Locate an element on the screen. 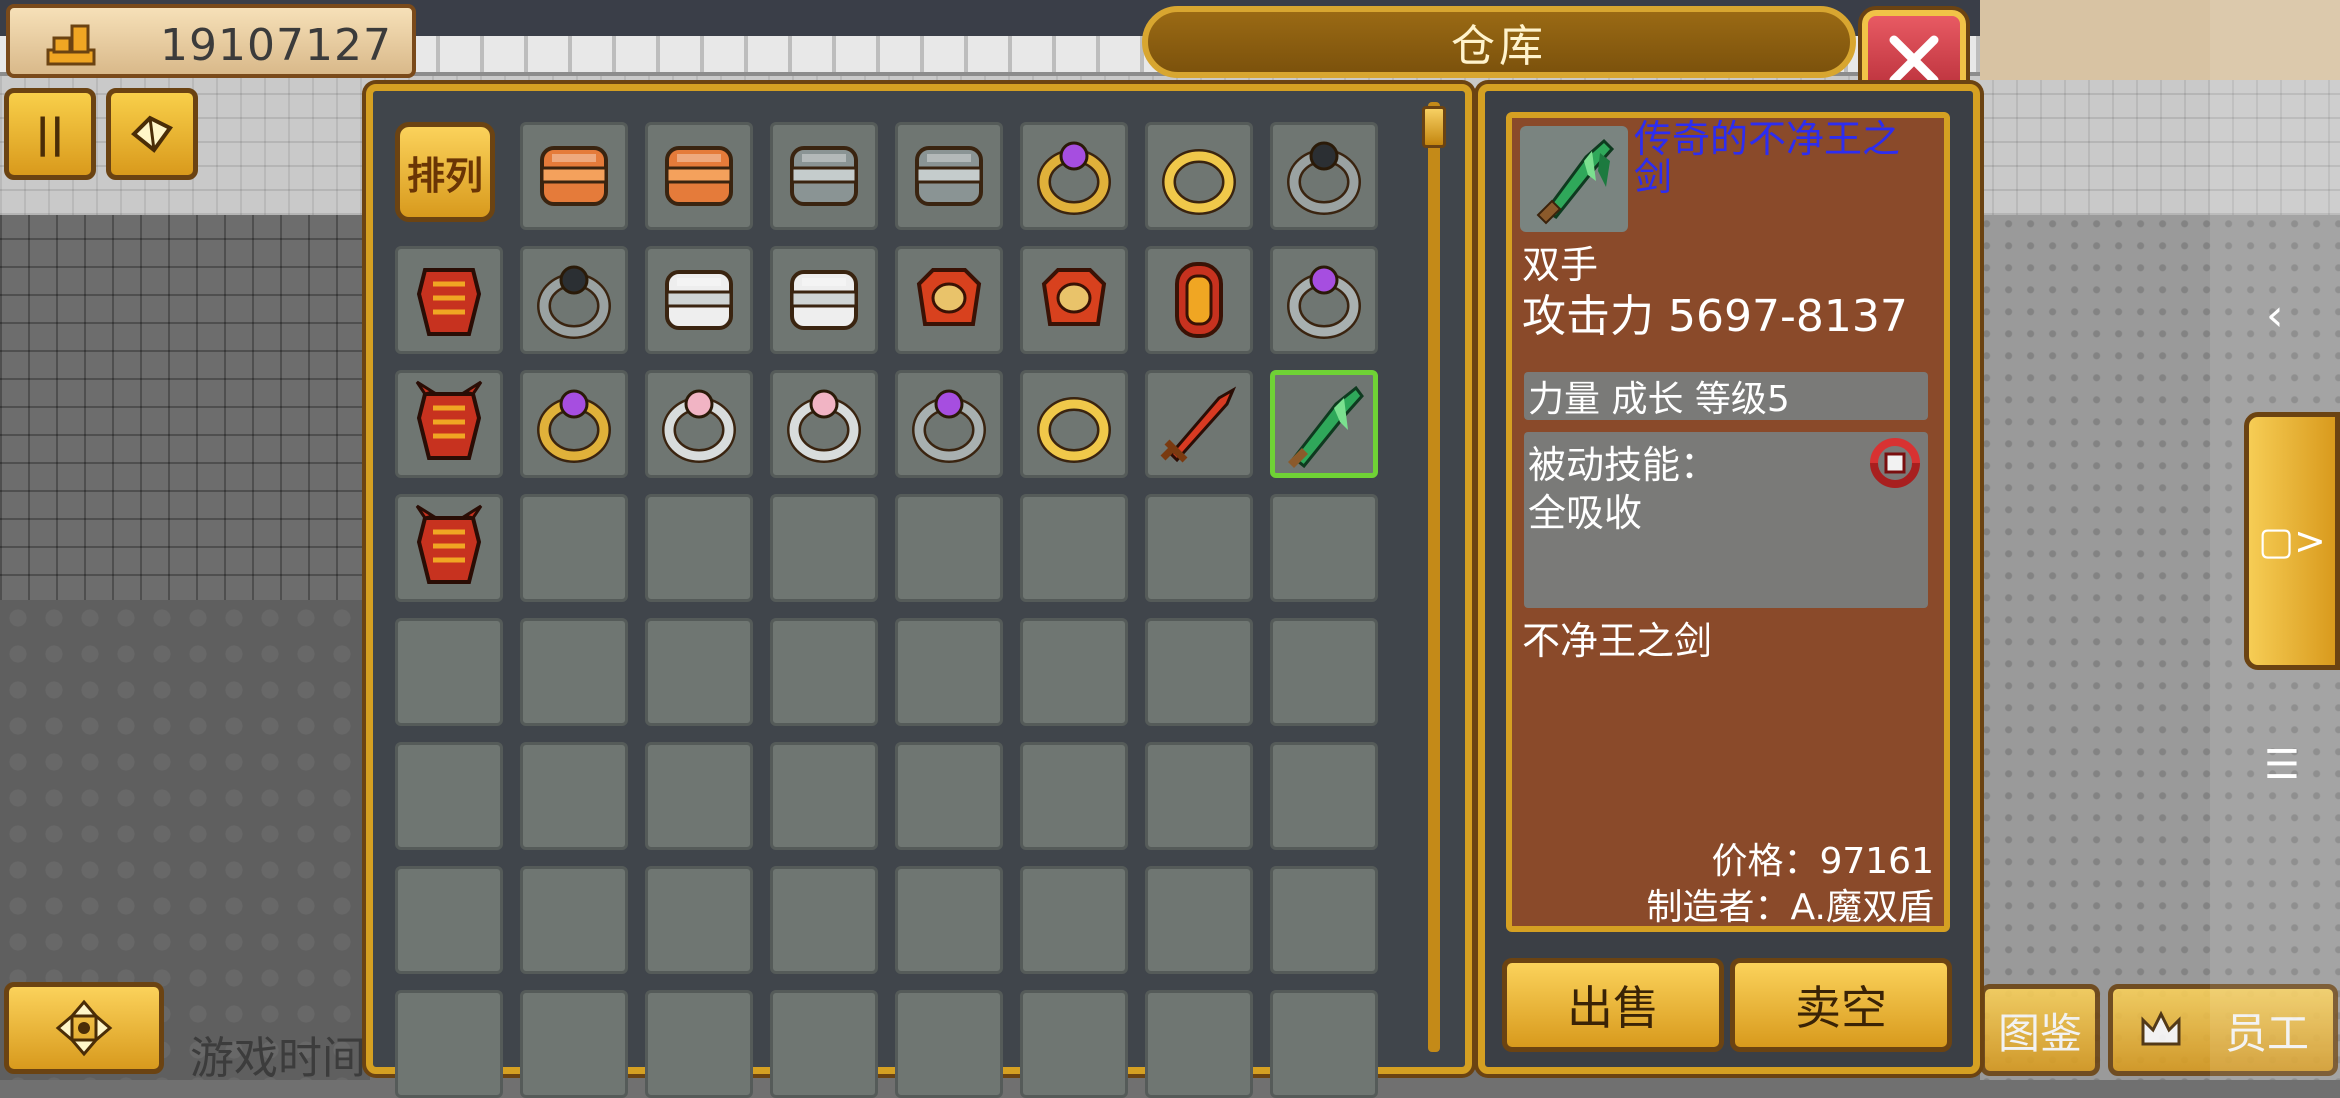 The image size is (2340, 1098). sell-all-label: 卖空 is located at coordinates (1841, 1008).